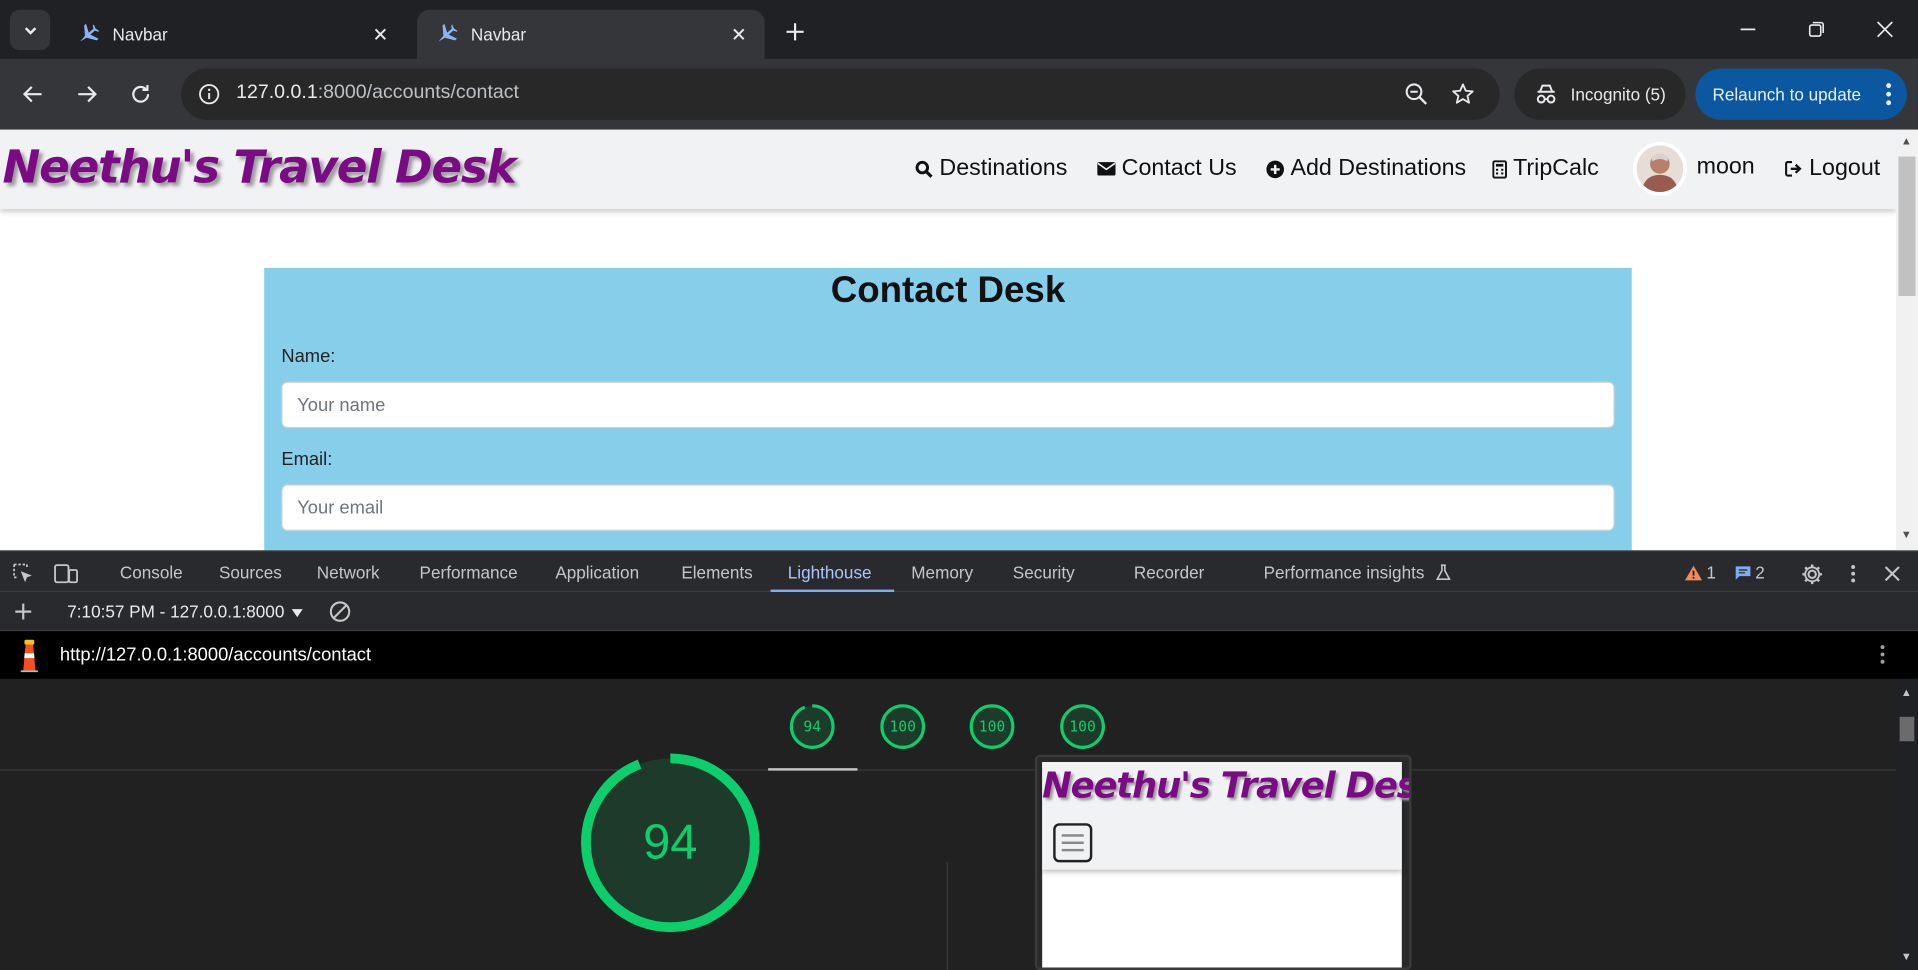 This screenshot has height=970, width=1918. I want to click on nav-tripcalc: TripCalc, so click(1545, 168).